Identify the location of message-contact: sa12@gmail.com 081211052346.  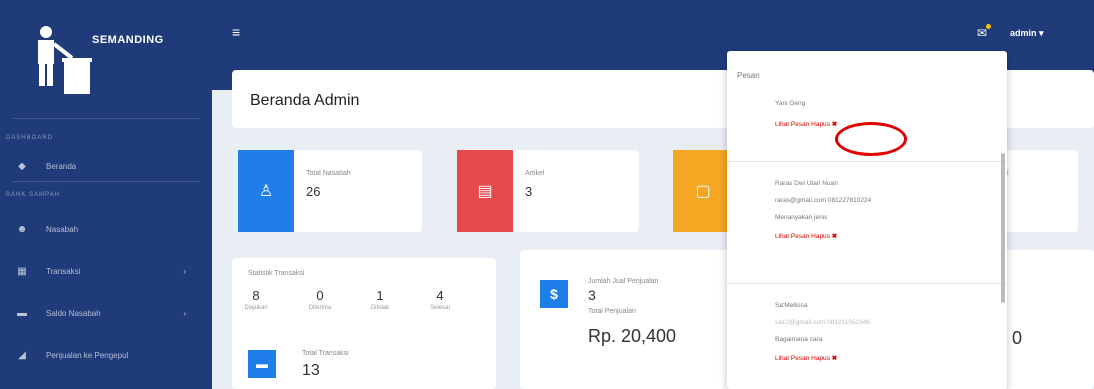
(823, 323).